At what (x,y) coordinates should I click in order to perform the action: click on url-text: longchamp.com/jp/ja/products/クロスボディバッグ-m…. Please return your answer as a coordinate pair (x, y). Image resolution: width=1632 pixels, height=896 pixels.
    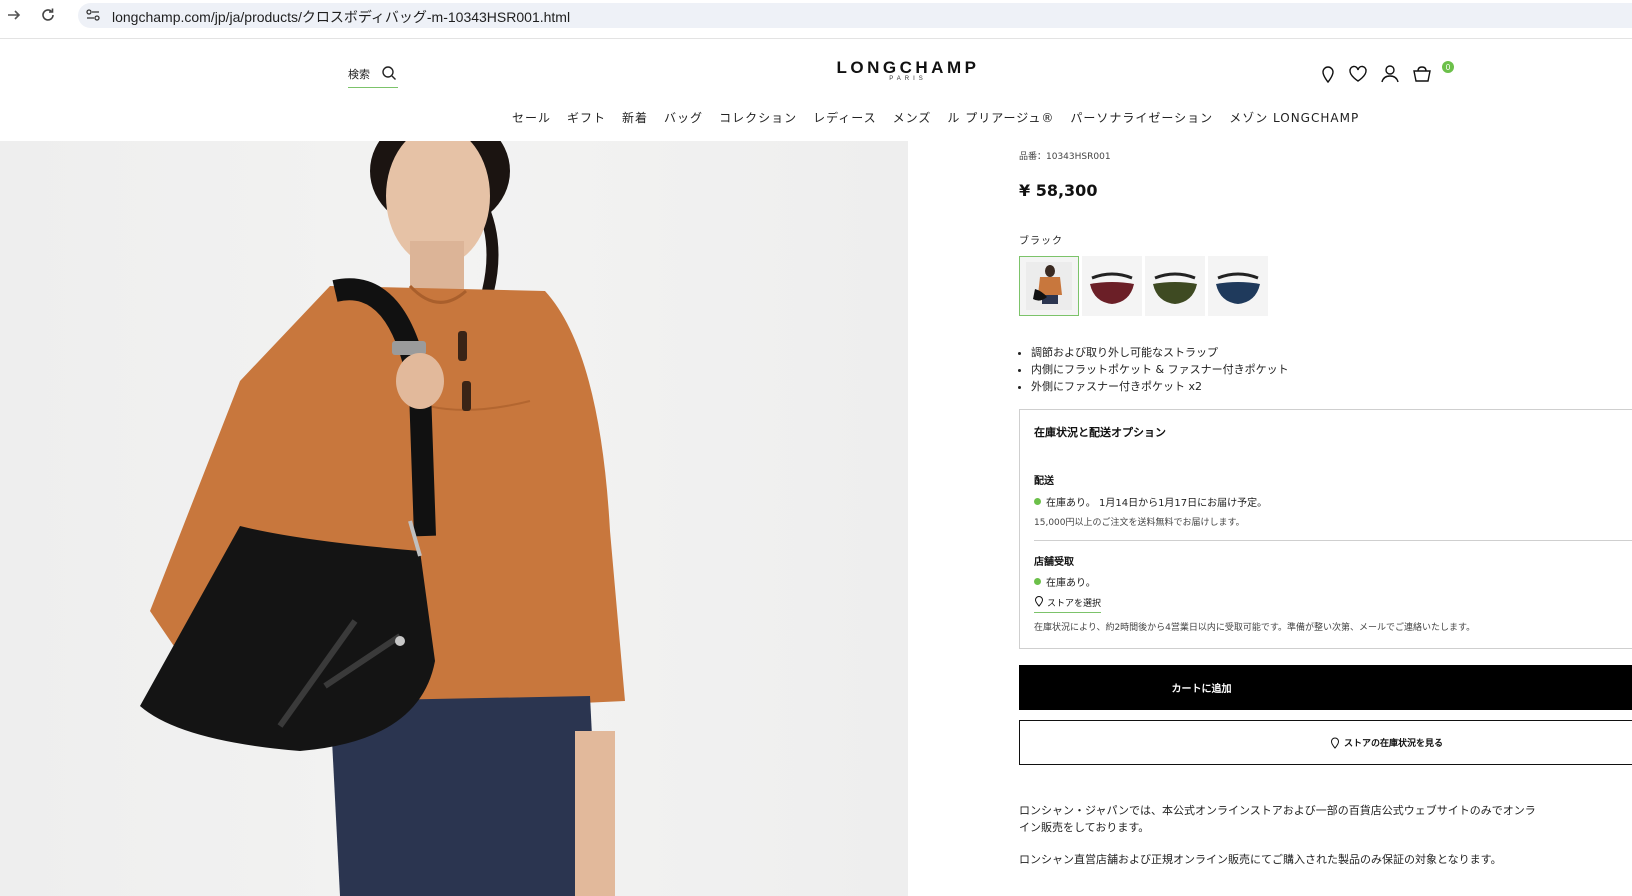
    Looking at the image, I should click on (341, 17).